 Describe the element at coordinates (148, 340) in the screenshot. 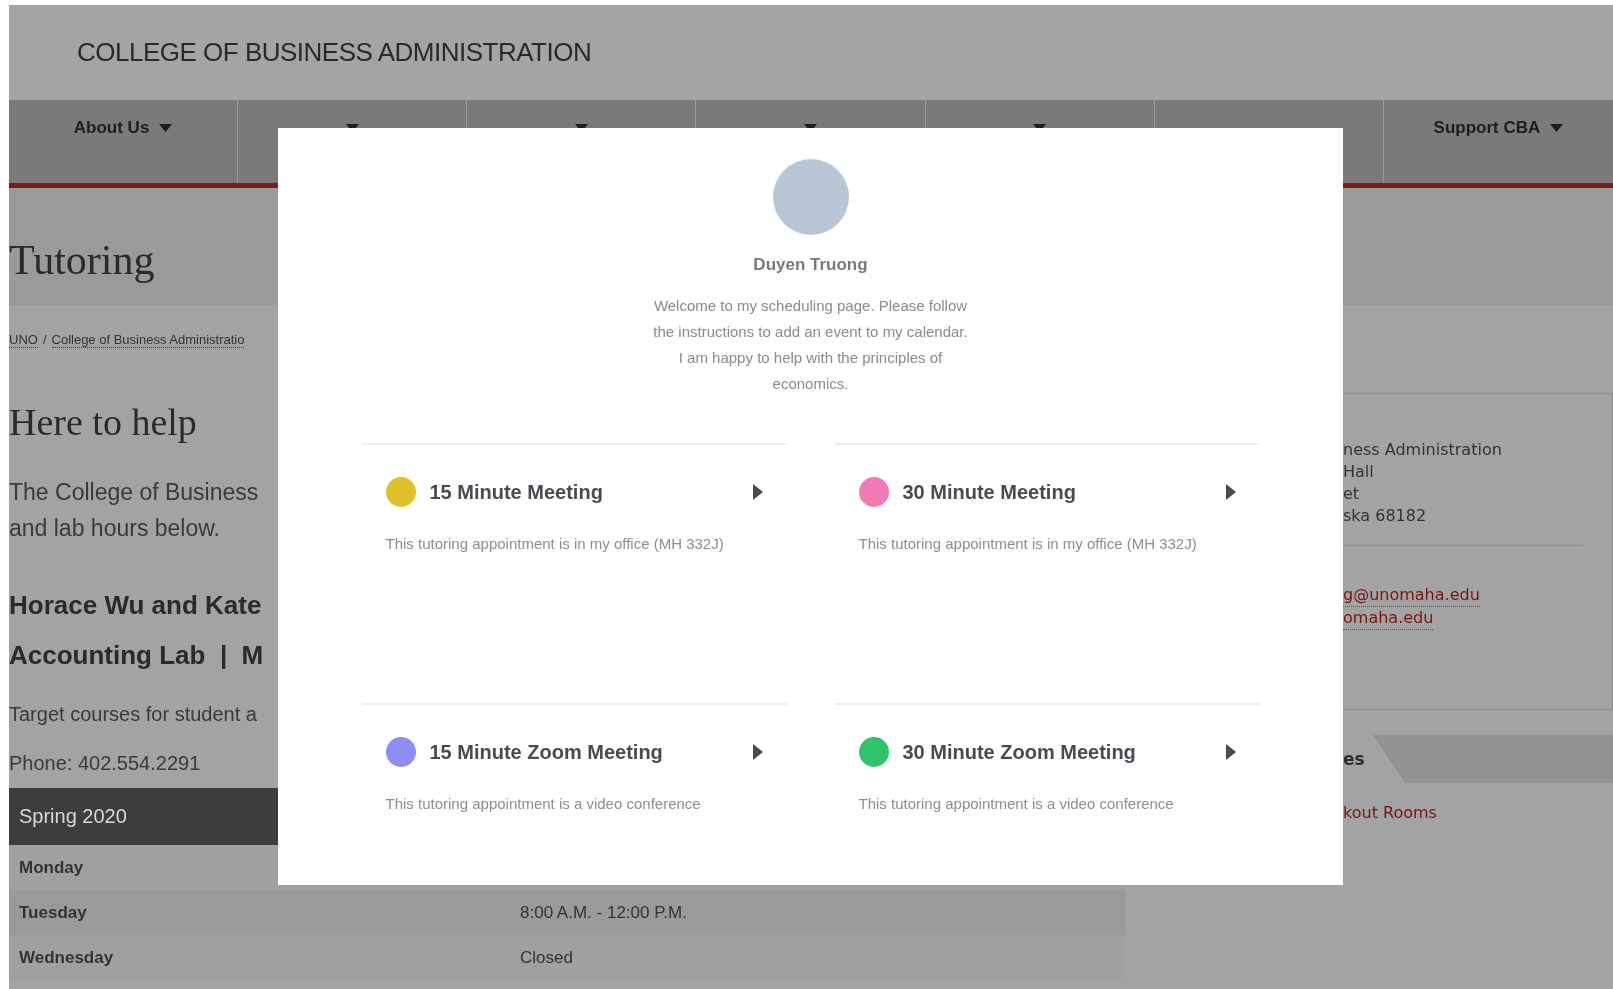

I see `breadcrumb-link: College of Business Administratio` at that location.